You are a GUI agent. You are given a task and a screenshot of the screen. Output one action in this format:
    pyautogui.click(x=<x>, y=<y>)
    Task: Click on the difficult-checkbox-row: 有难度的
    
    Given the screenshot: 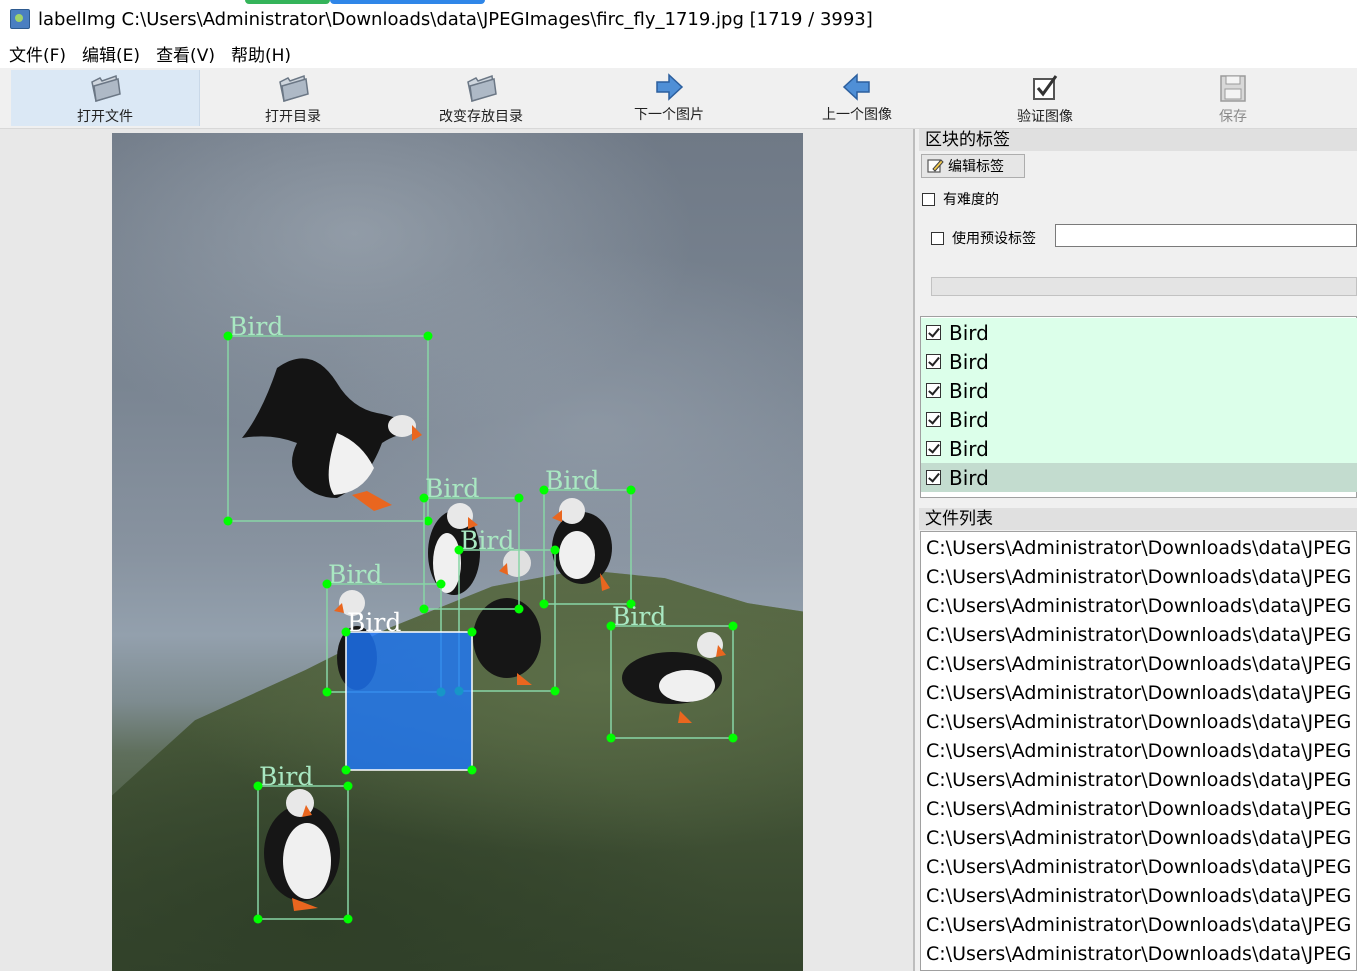 What is the action you would take?
    pyautogui.click(x=960, y=199)
    